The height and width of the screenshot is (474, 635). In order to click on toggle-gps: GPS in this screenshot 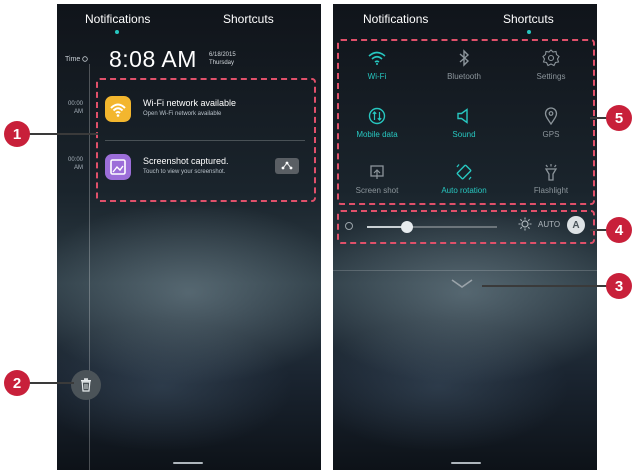, I will do `click(551, 126)`.